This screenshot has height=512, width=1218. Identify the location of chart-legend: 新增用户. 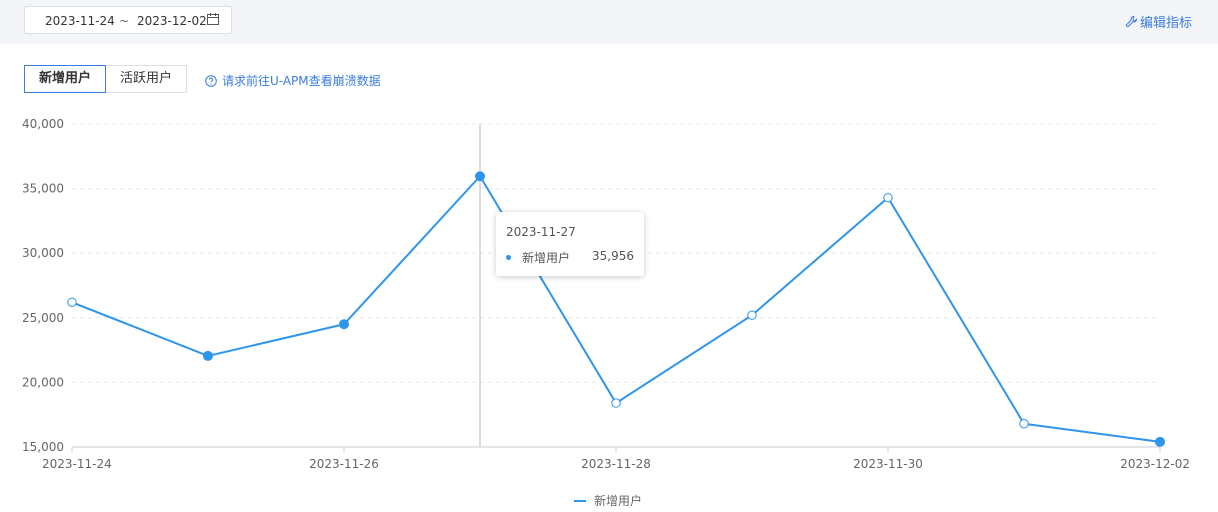
(608, 500).